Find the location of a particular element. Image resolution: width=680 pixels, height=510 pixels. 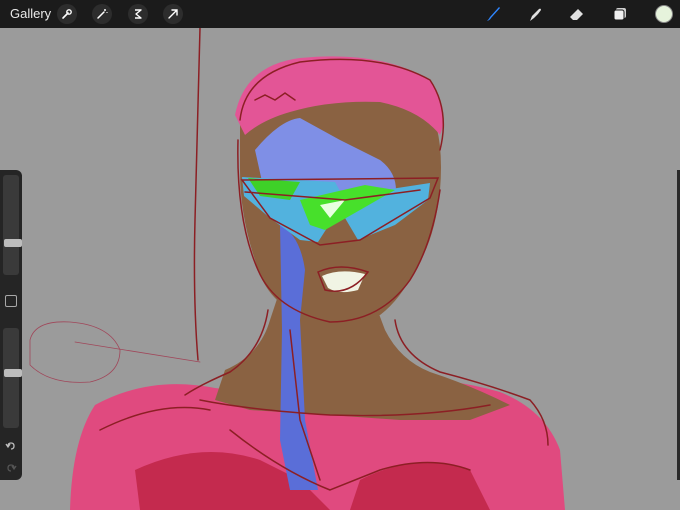

wrench-icon is located at coordinates (67, 14).